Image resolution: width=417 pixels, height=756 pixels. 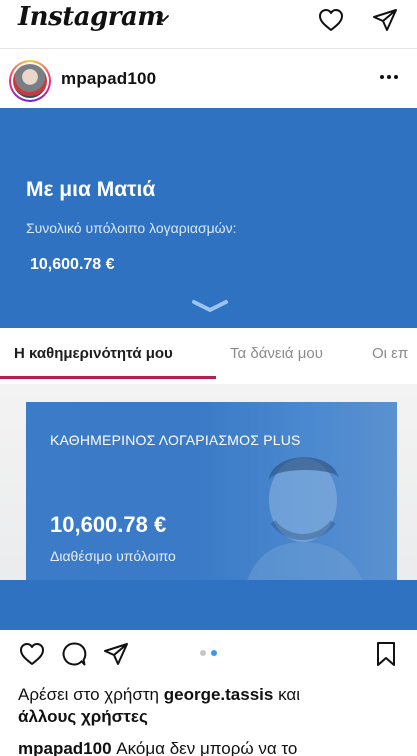 I want to click on likes-others: άλλους χρήστες, so click(x=83, y=716).